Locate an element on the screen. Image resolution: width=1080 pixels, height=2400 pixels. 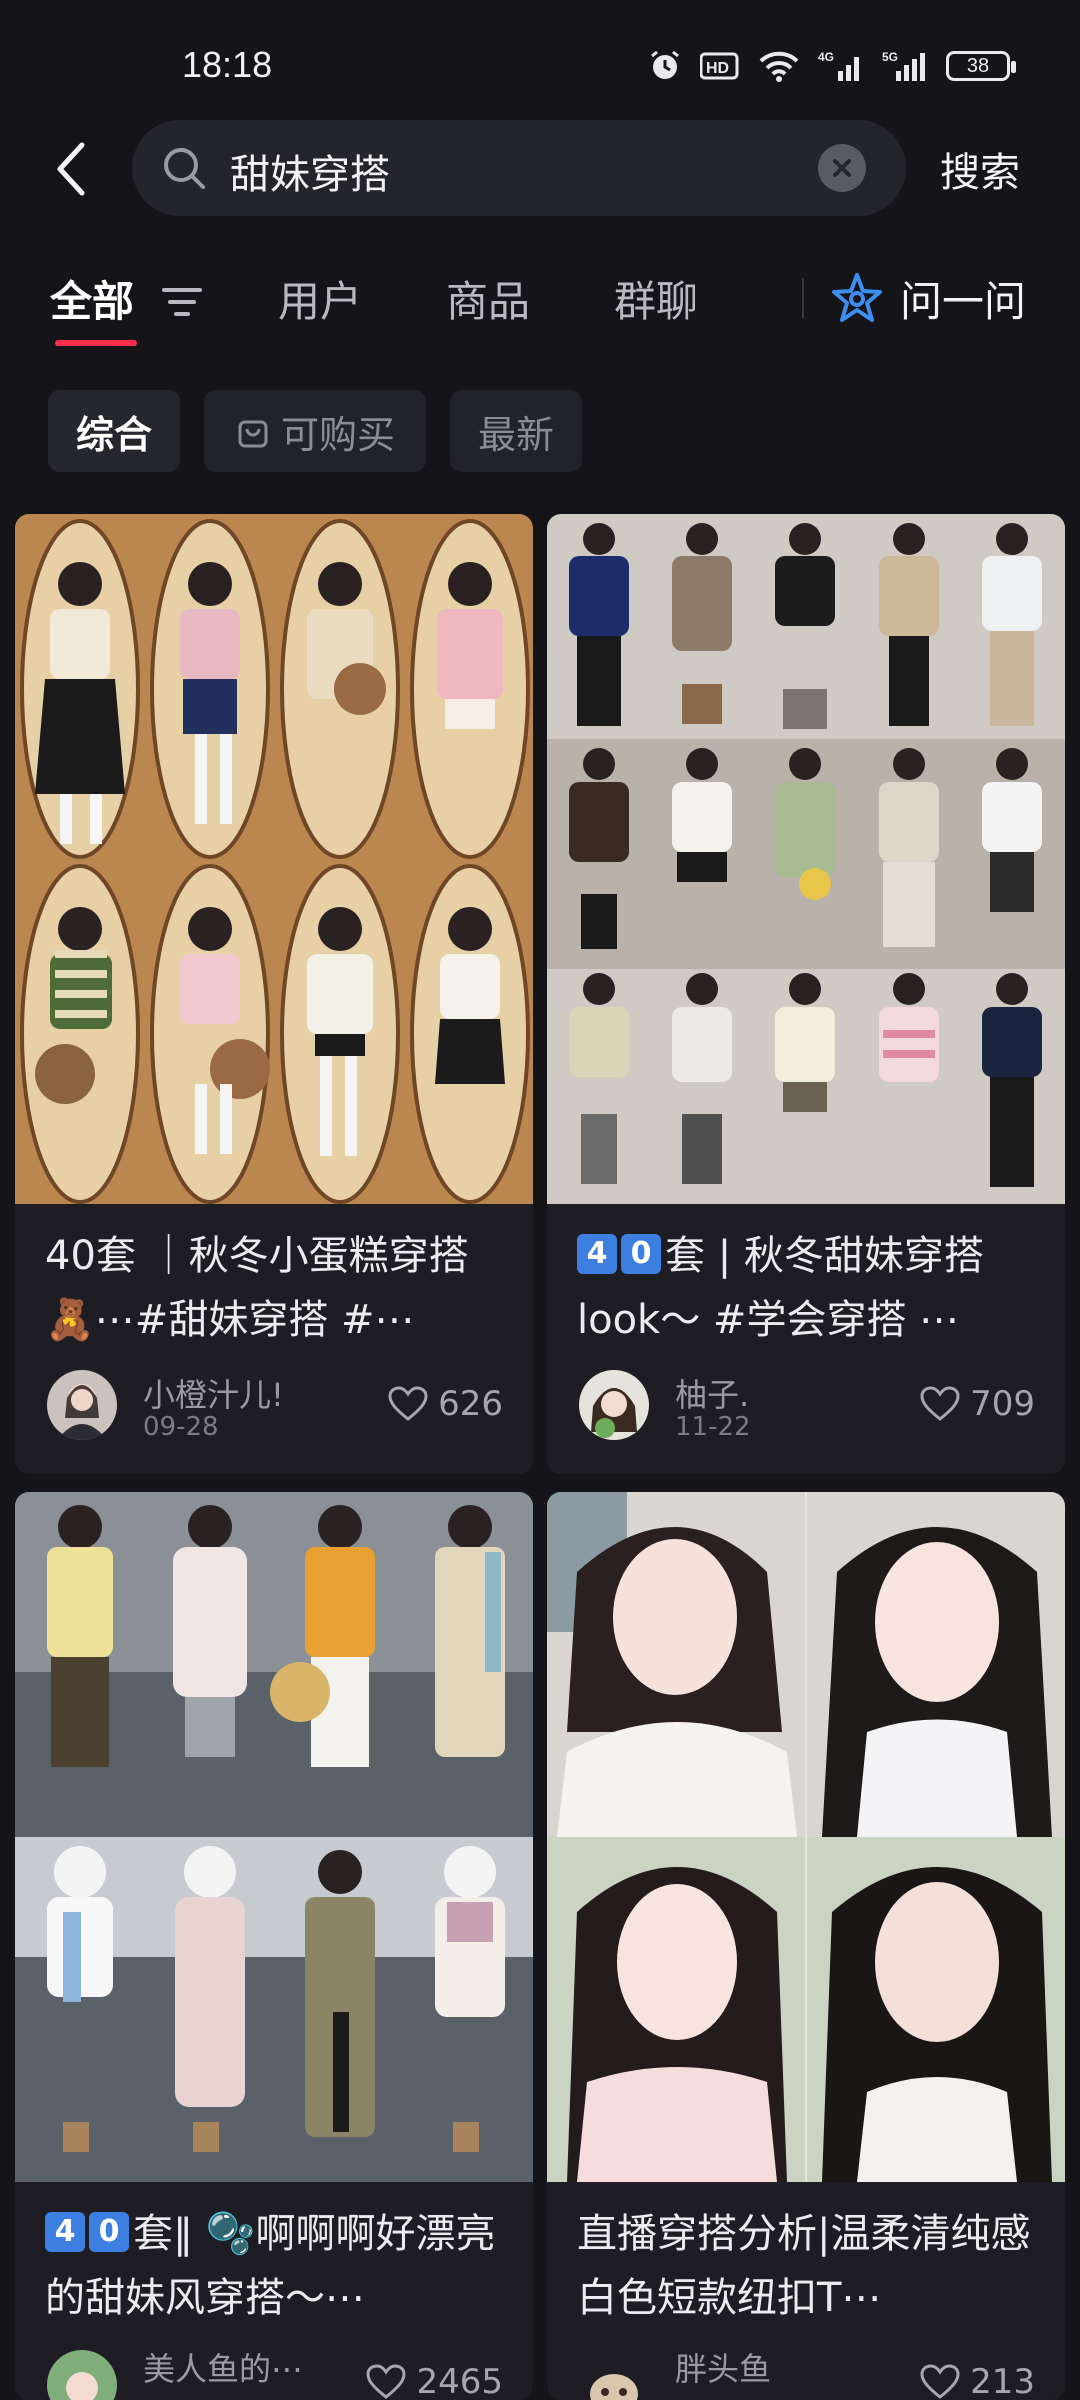
shopping-bag-icon is located at coordinates (253, 434).